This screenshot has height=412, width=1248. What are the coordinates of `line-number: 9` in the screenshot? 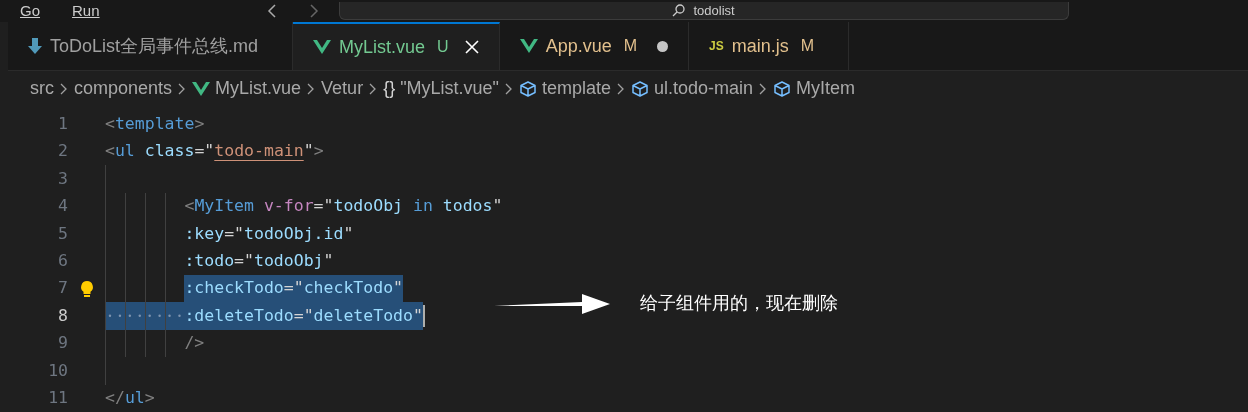 It's located at (62, 343).